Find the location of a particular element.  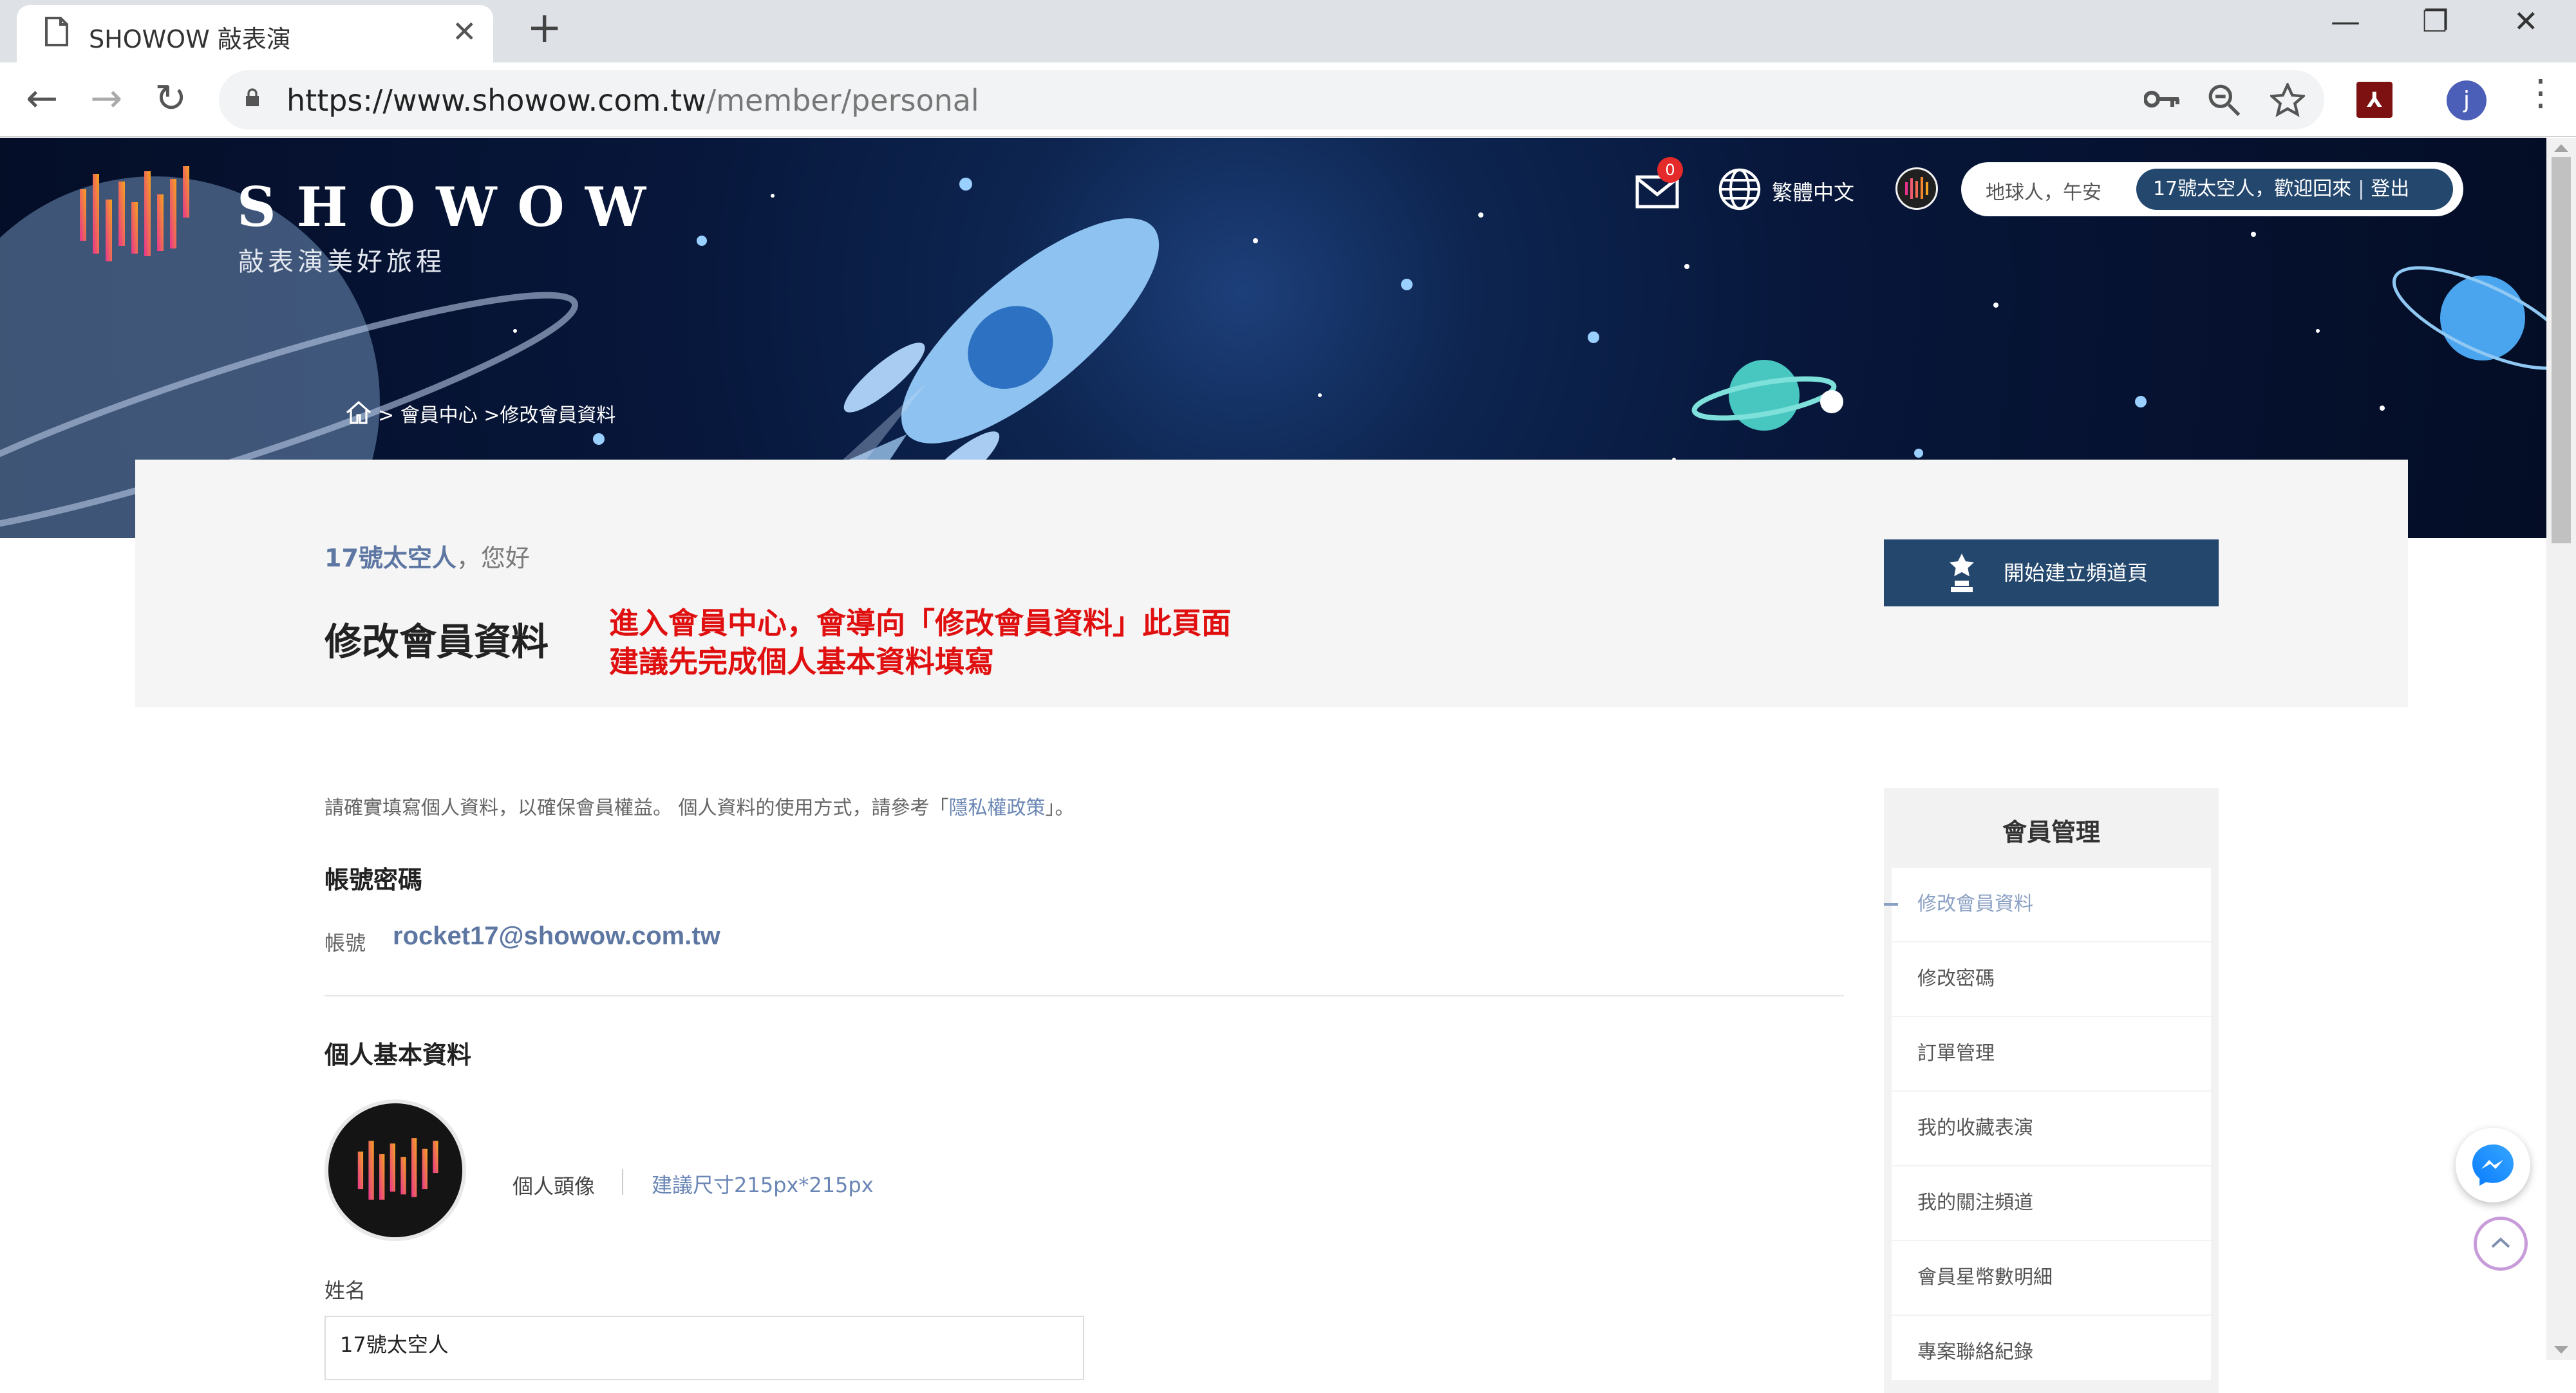

tab-title: SHOWOW 敲表演 is located at coordinates (190, 39).